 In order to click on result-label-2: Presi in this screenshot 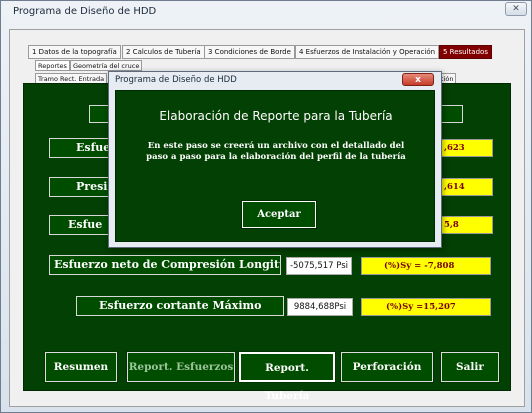, I will do `click(81, 187)`.